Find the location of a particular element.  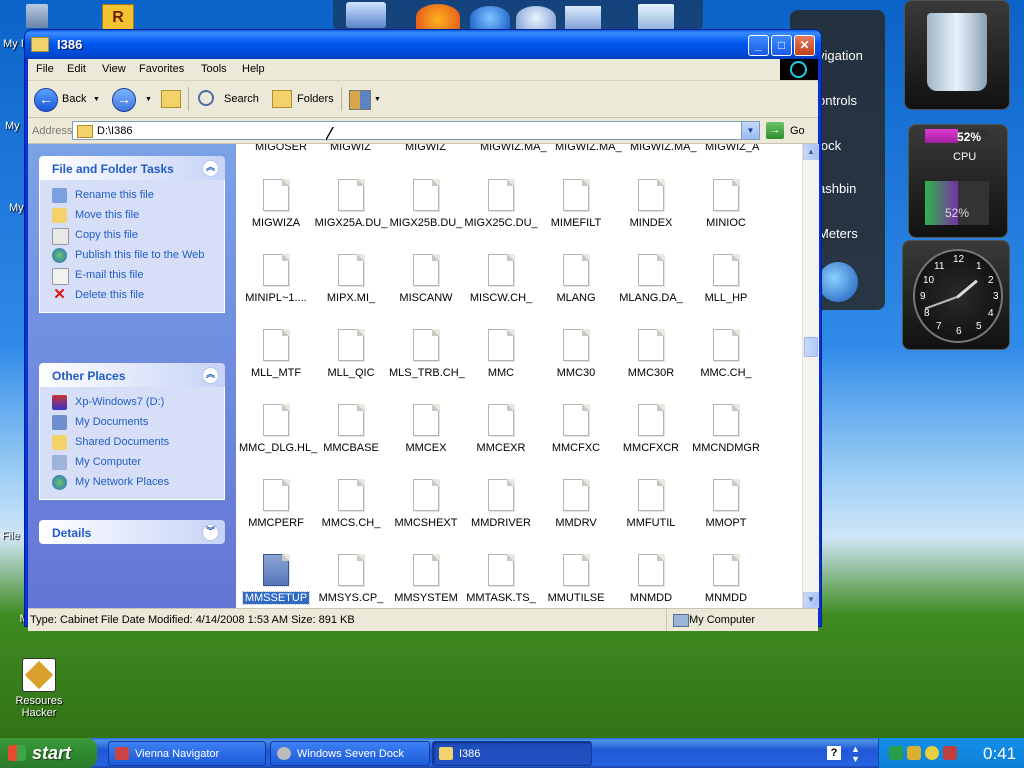

place-network: My Network Places is located at coordinates (132, 483).